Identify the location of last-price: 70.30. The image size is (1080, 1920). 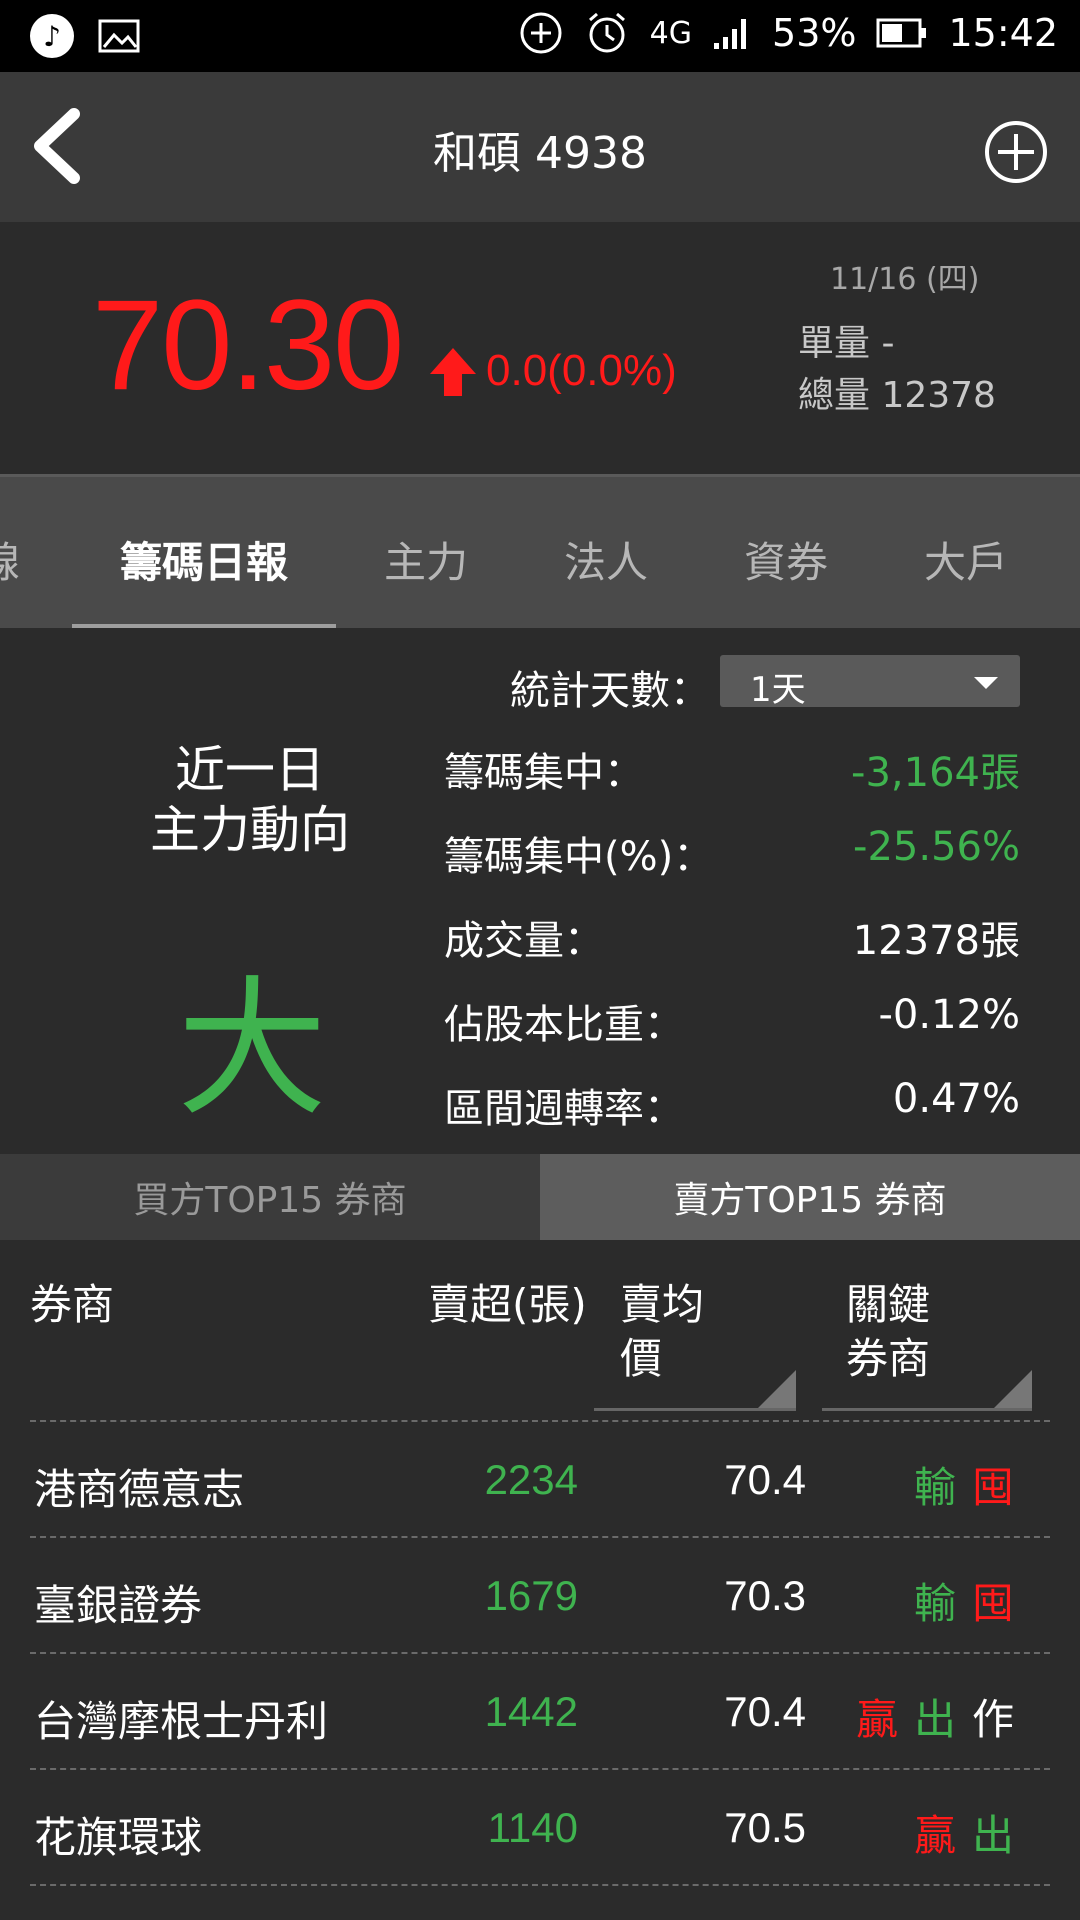
(248, 345).